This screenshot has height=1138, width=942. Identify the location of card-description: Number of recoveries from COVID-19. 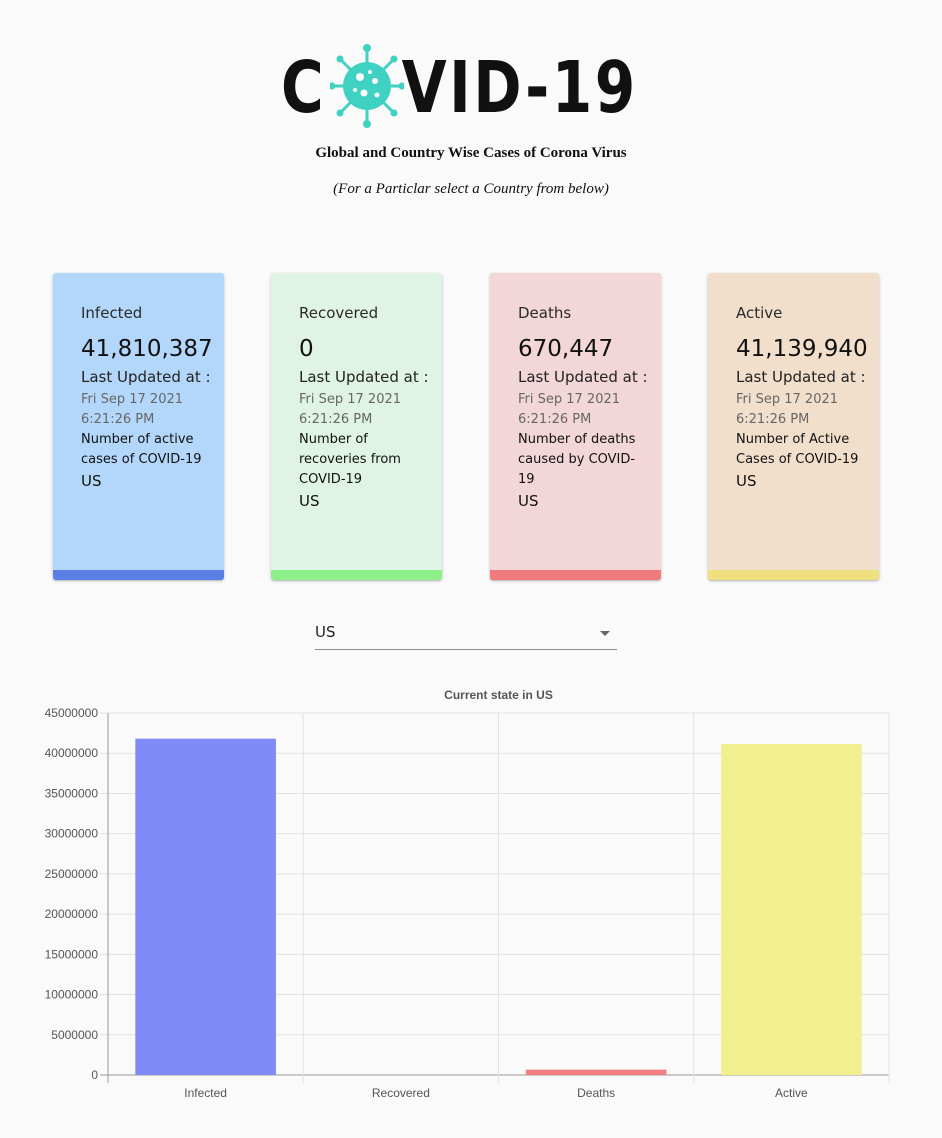
(350, 459).